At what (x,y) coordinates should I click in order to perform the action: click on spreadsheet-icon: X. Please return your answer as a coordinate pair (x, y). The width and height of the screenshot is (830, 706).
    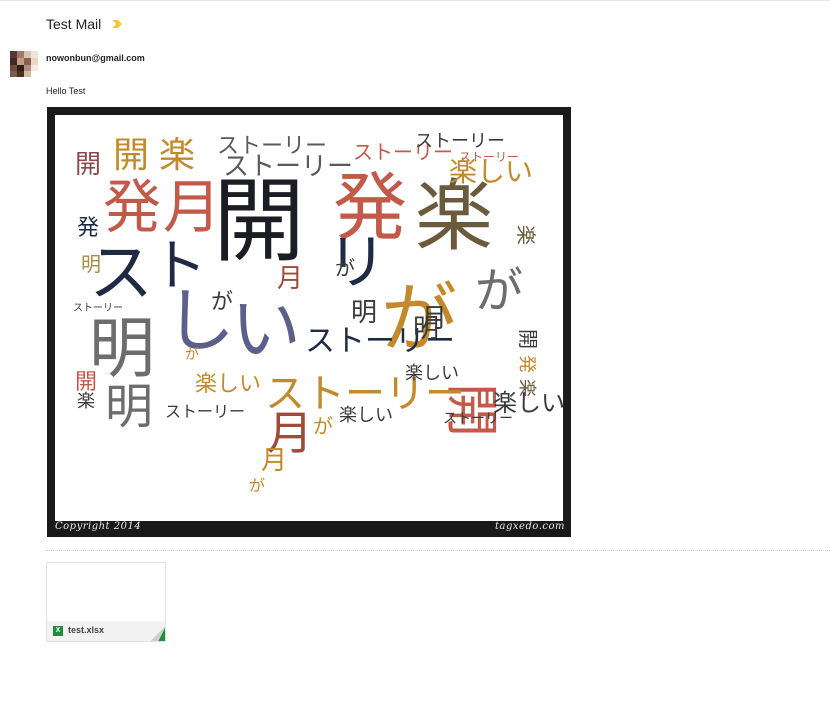
    Looking at the image, I should click on (58, 631).